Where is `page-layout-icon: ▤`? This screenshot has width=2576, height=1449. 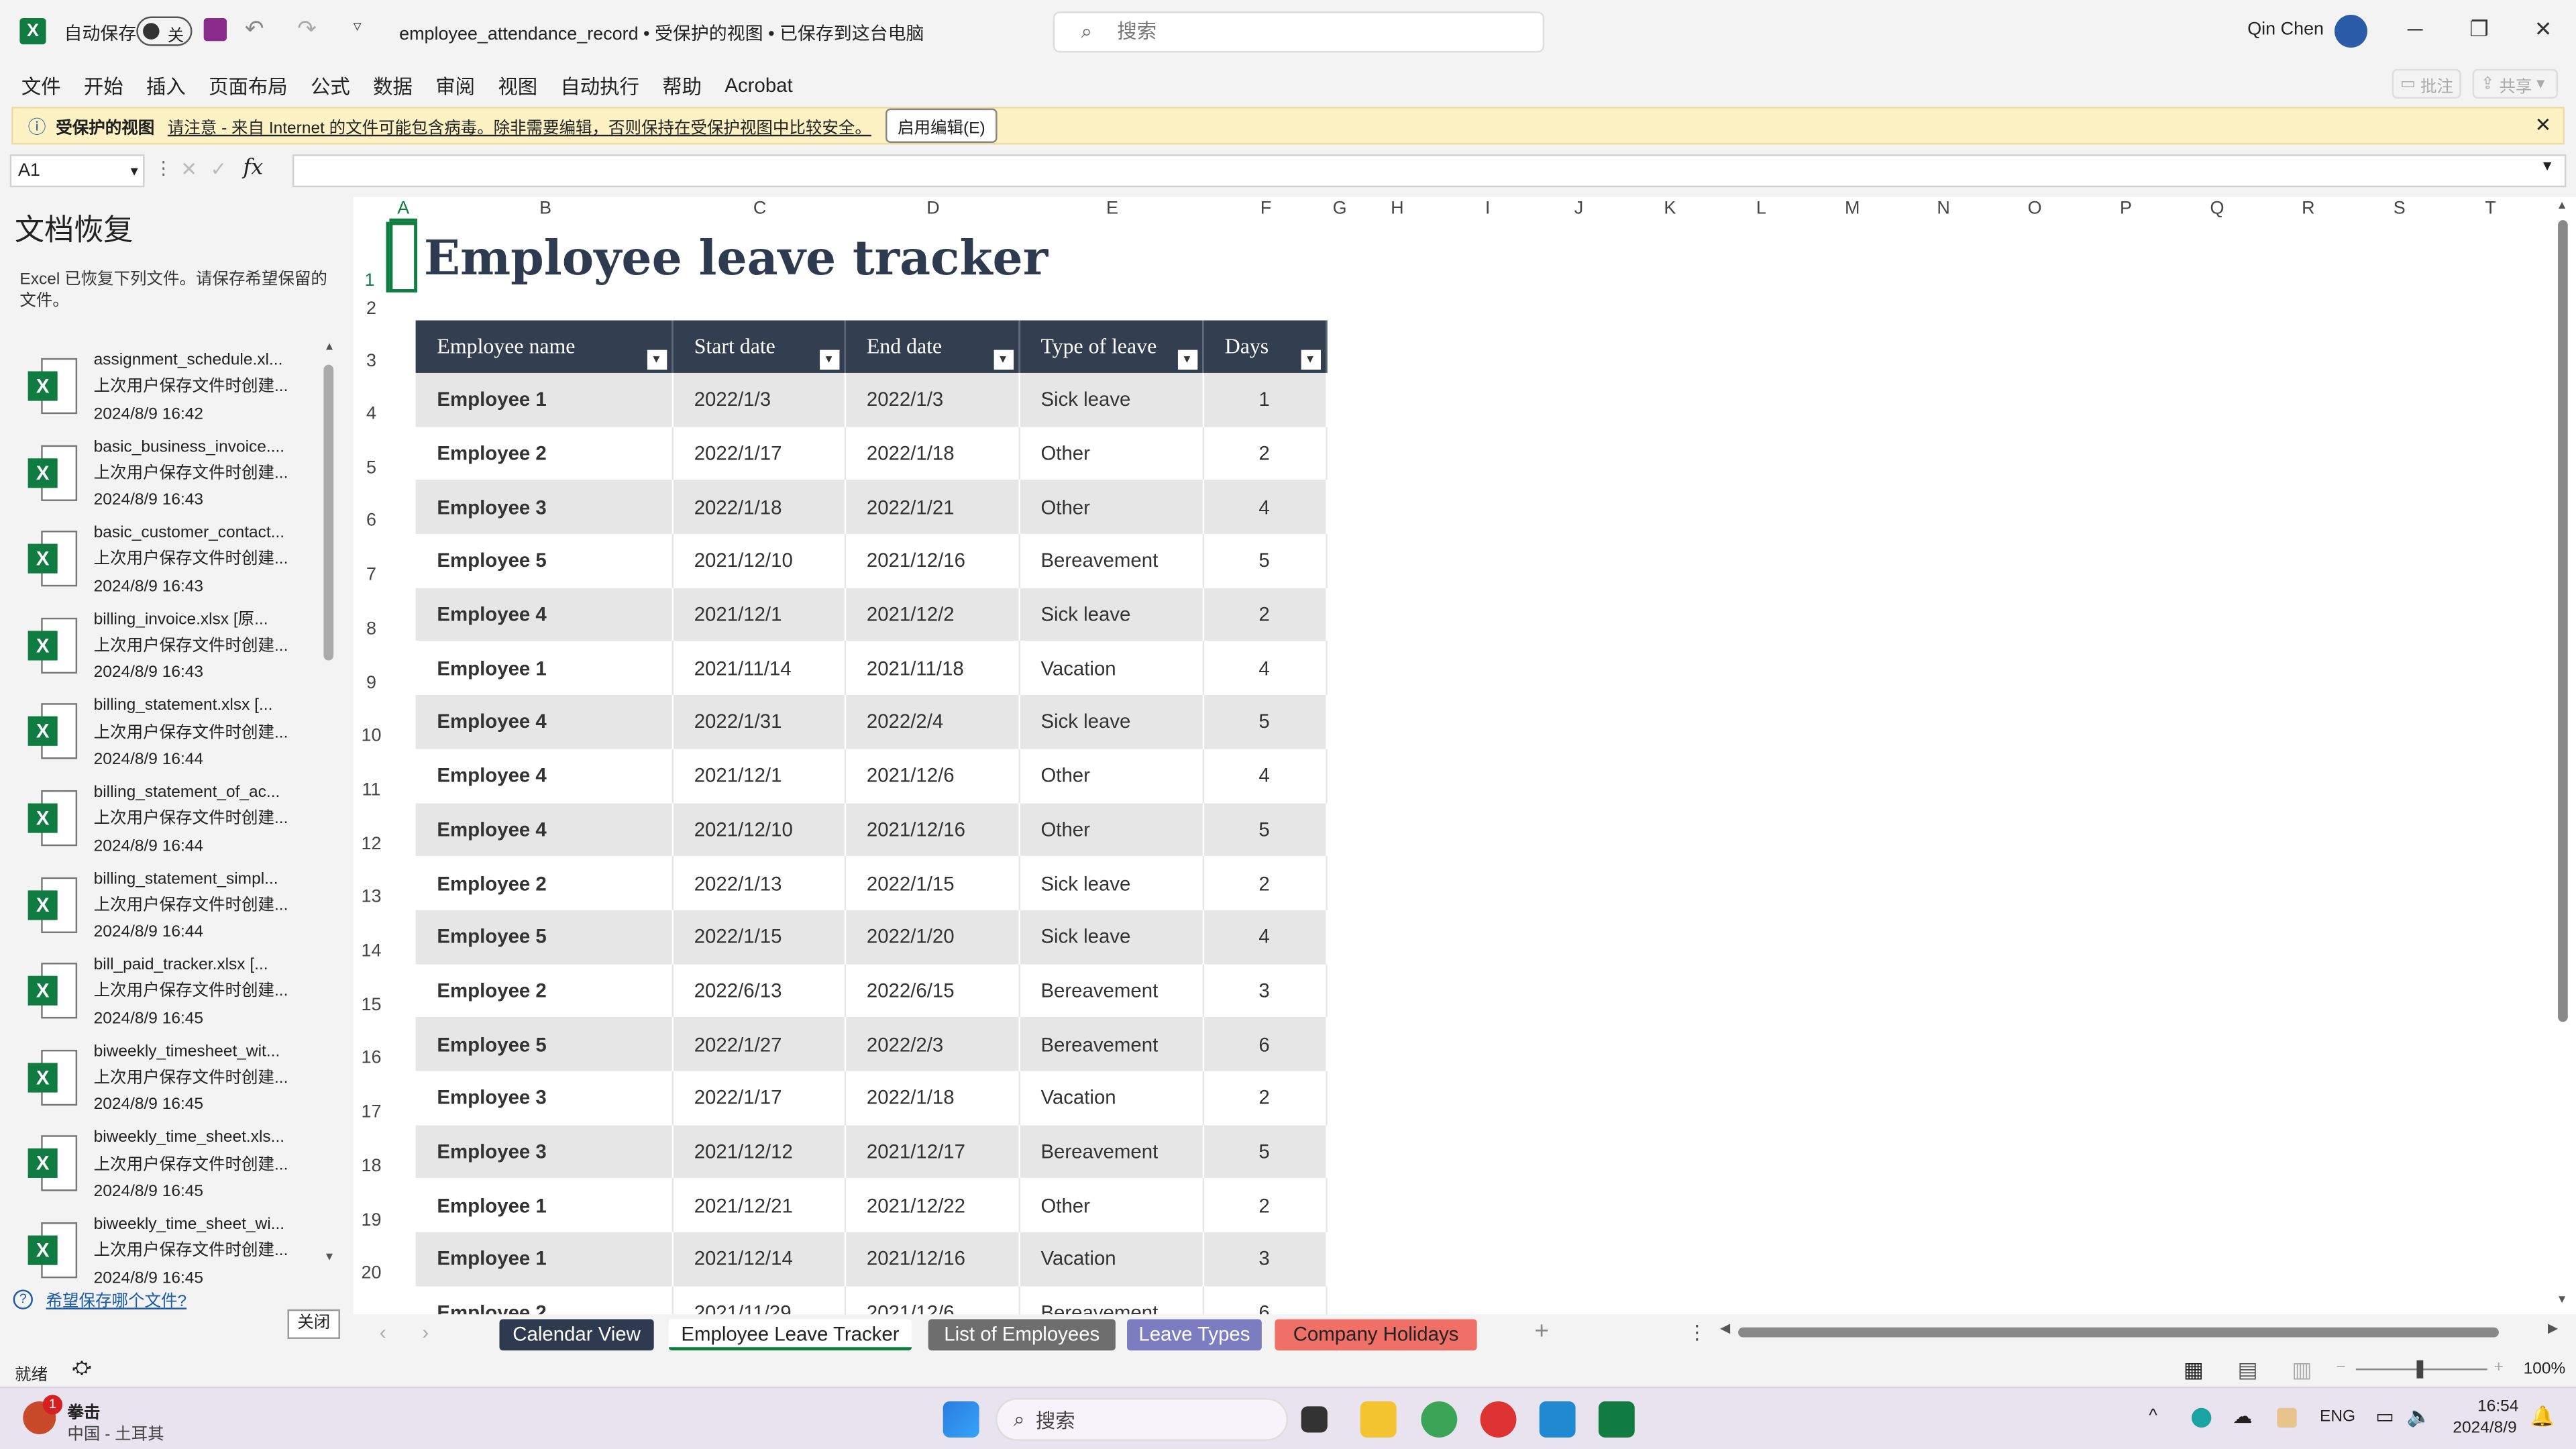
page-layout-icon: ▤ is located at coordinates (2248, 1370).